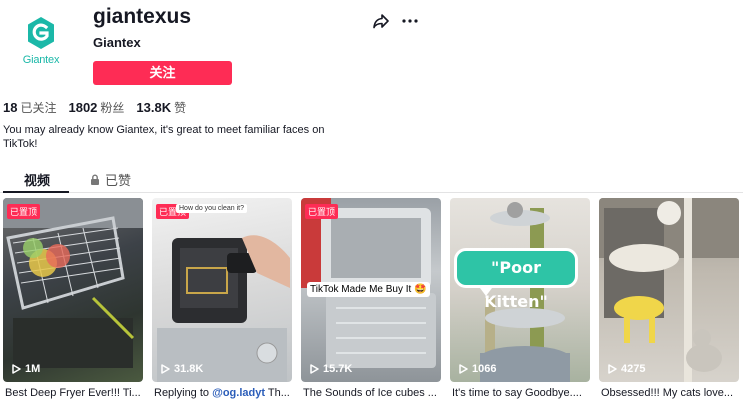  I want to click on tab-liked: 已赞, so click(110, 179).